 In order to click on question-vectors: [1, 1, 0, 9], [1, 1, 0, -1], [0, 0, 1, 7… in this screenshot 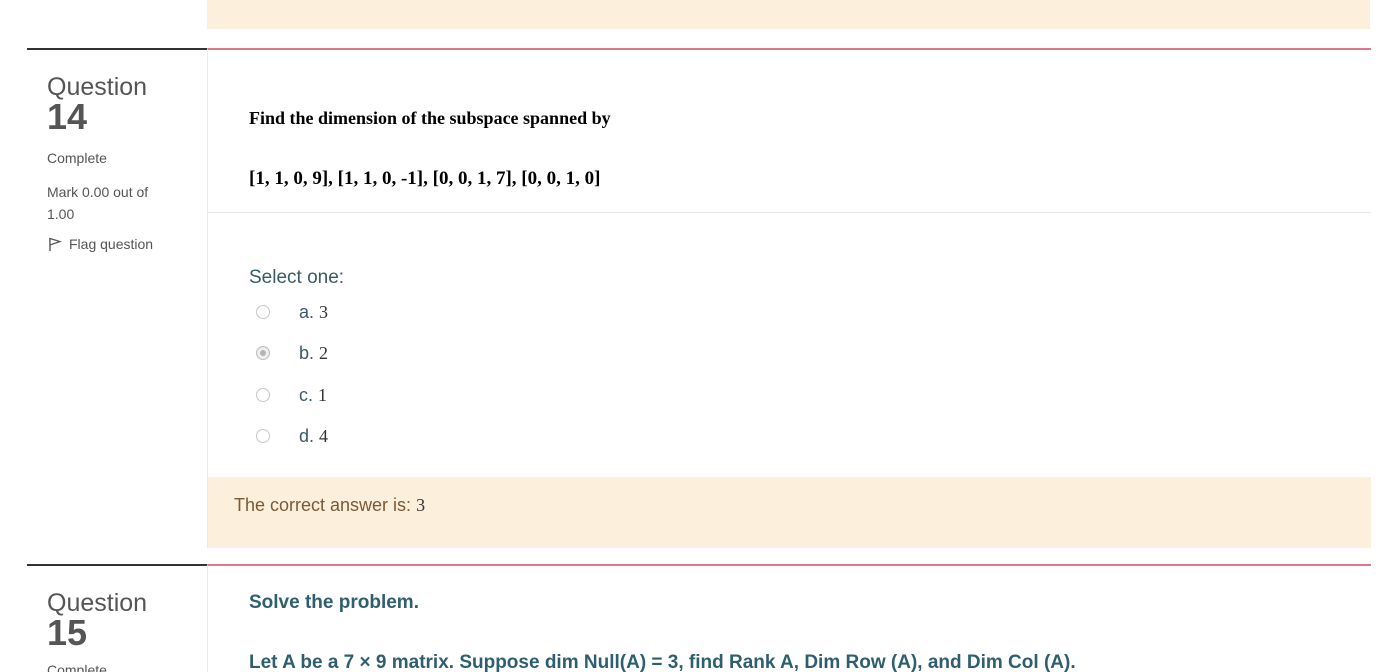, I will do `click(425, 178)`.